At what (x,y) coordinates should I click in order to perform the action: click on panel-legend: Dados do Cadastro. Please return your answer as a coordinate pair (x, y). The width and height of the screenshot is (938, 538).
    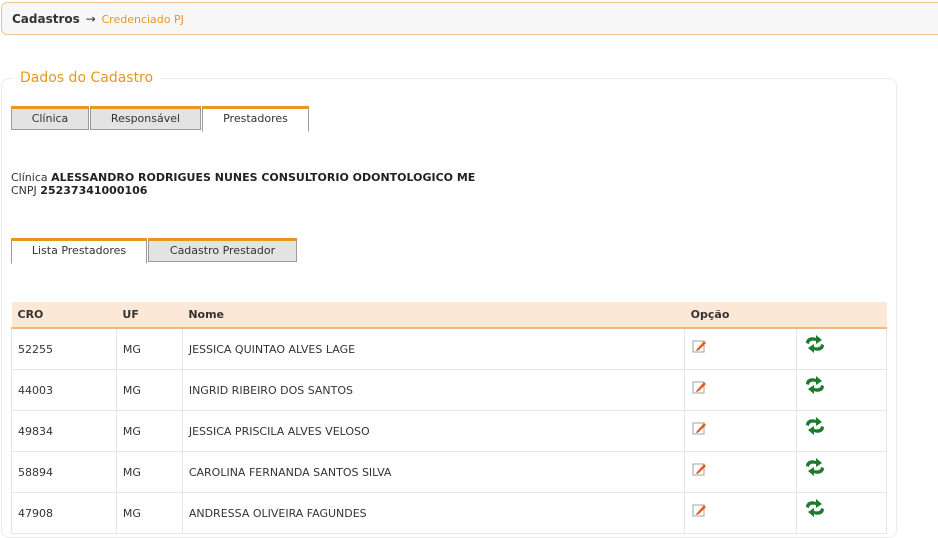
    Looking at the image, I should click on (87, 78).